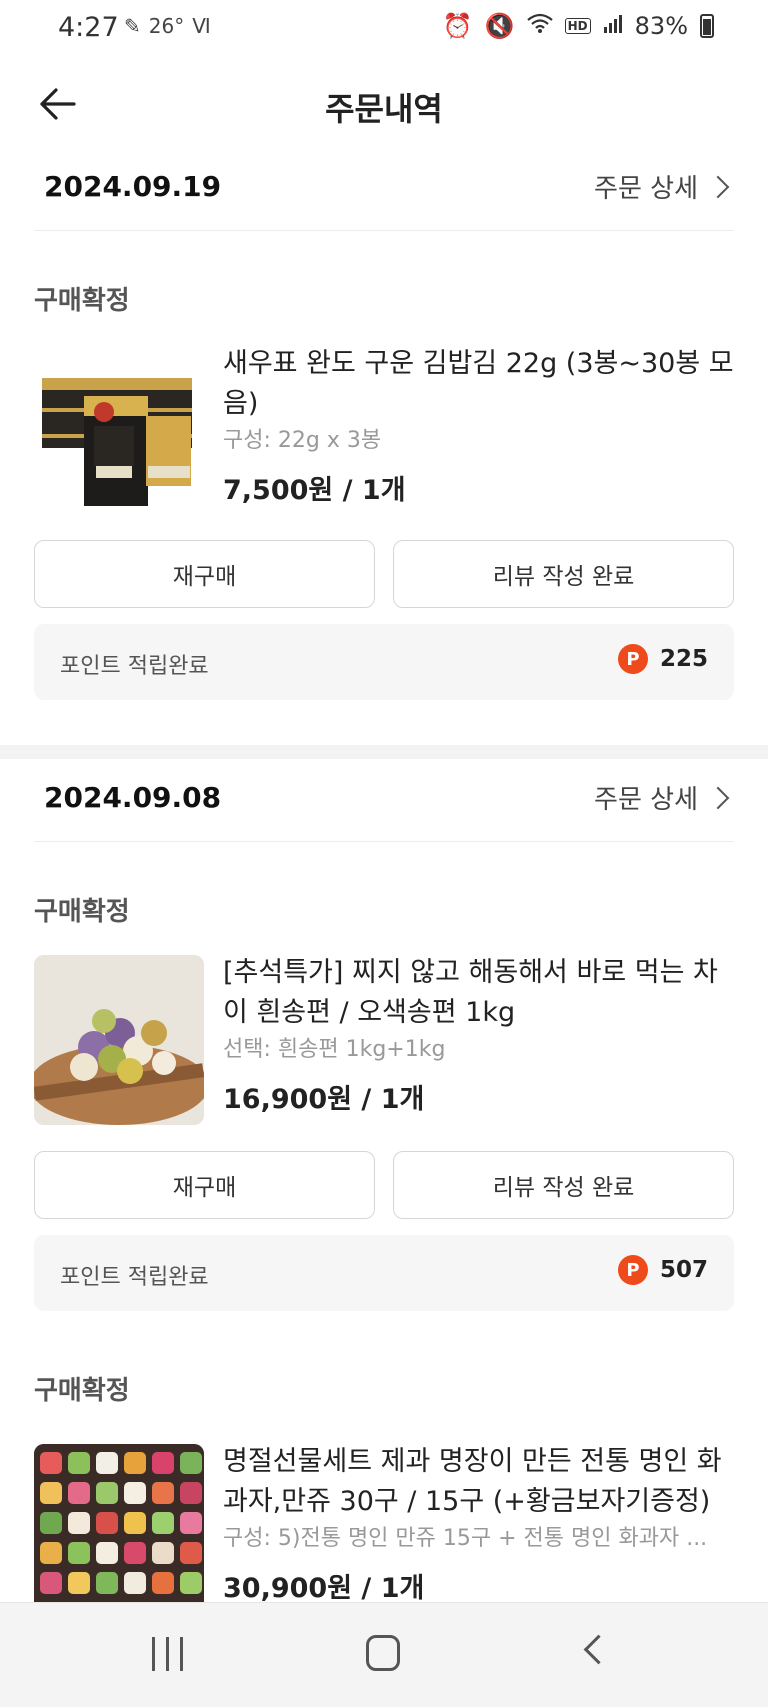 The height and width of the screenshot is (1707, 768). Describe the element at coordinates (132, 26) in the screenshot. I see `notification-icon: ✎` at that location.